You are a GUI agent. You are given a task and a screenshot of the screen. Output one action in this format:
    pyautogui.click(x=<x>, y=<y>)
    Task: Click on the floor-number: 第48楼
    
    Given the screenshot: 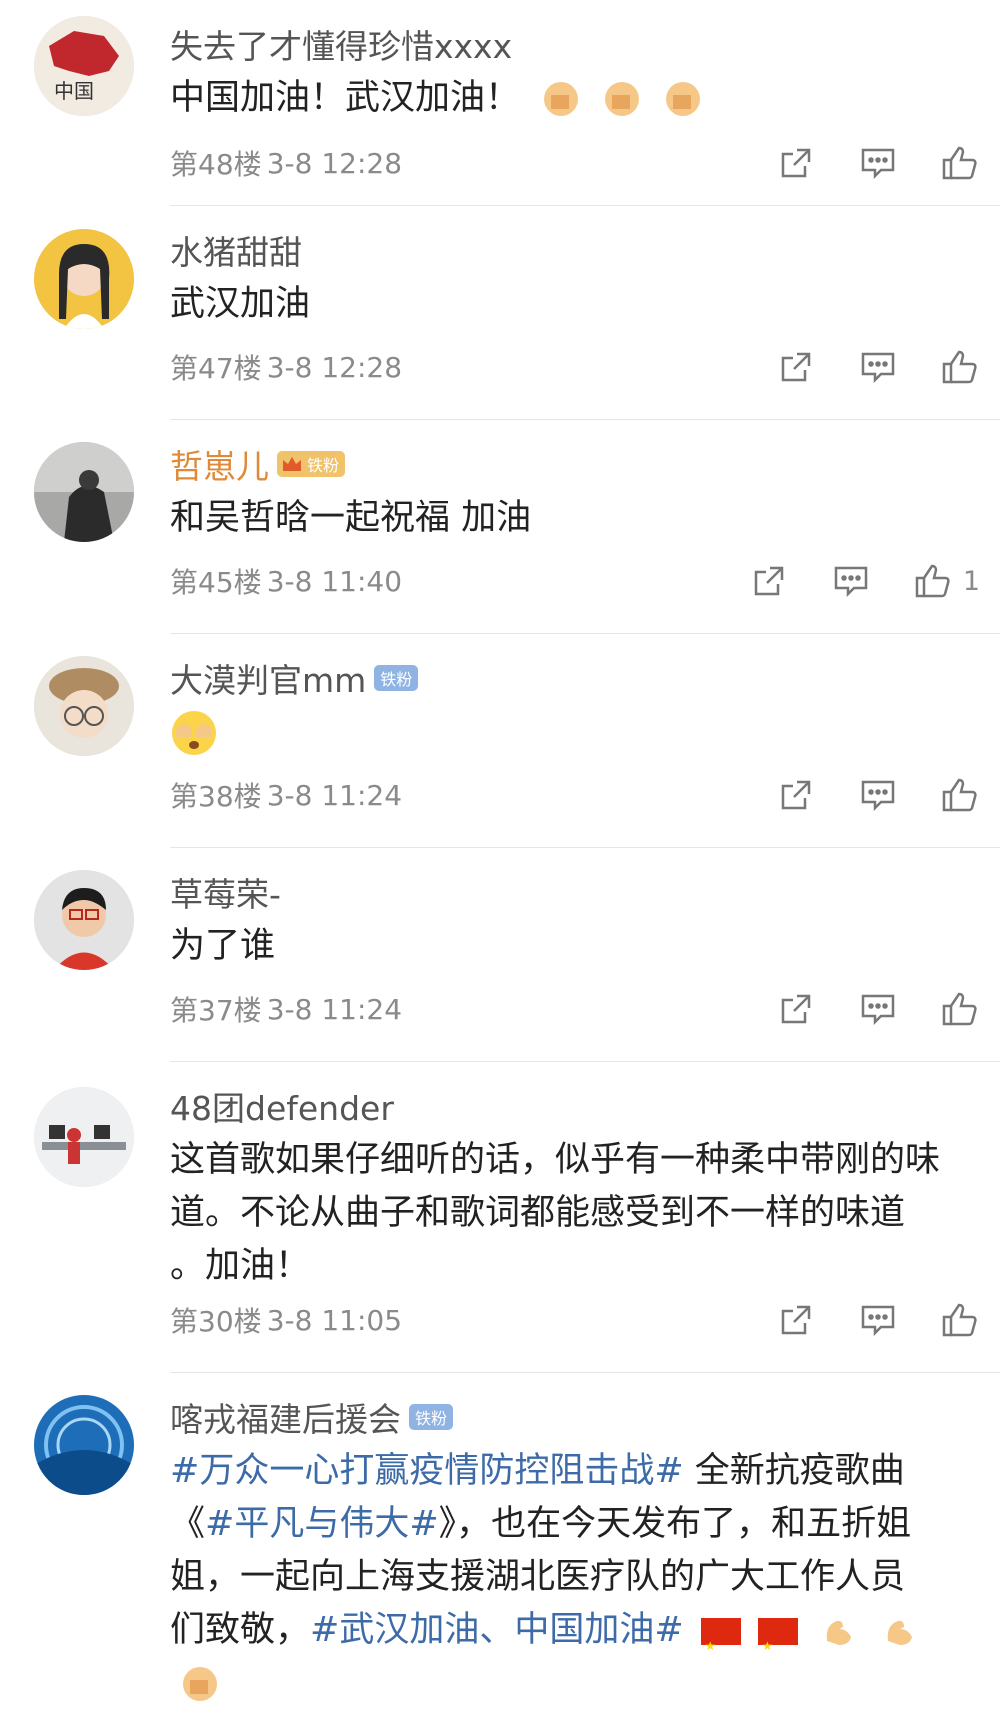 What is the action you would take?
    pyautogui.click(x=216, y=164)
    